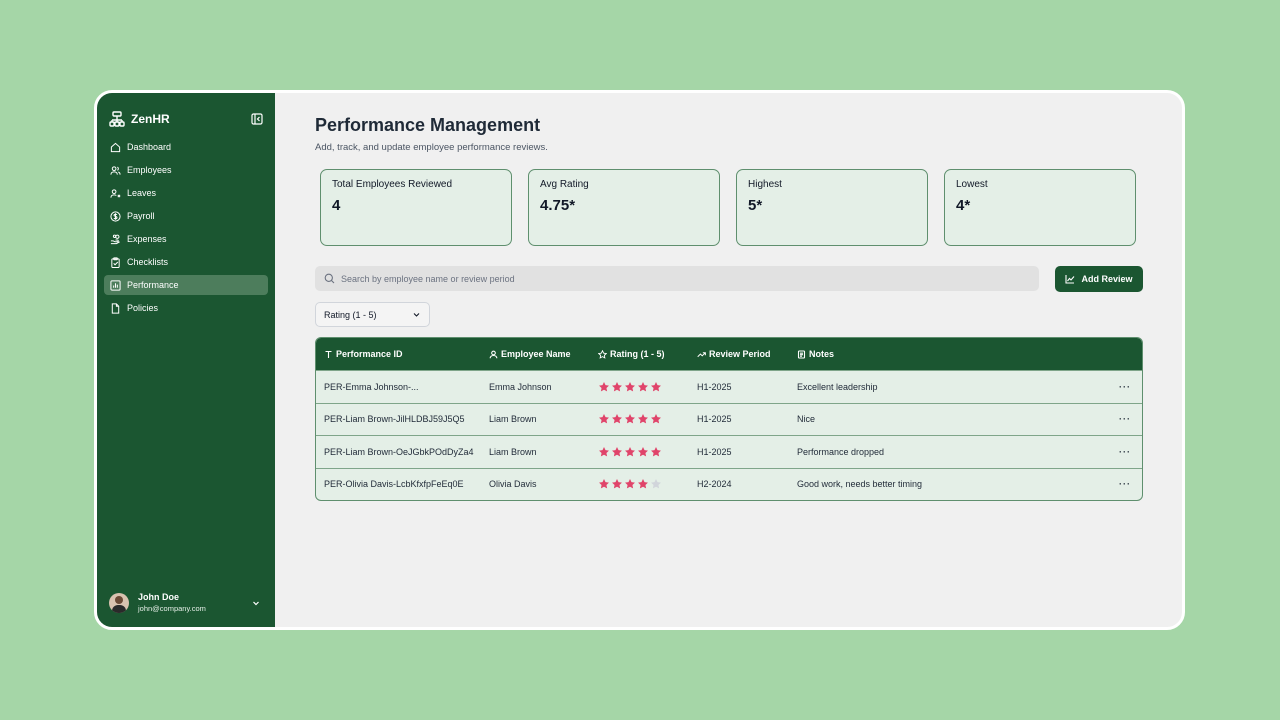 The width and height of the screenshot is (1280, 720). I want to click on column-header-label: Review Period, so click(740, 354).